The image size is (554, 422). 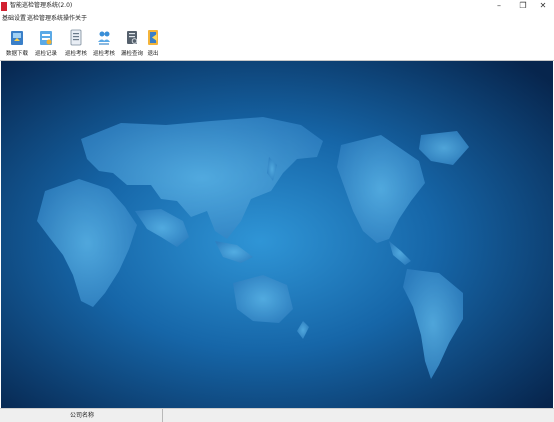 I want to click on company-name-label: 公司名称, so click(x=82, y=415).